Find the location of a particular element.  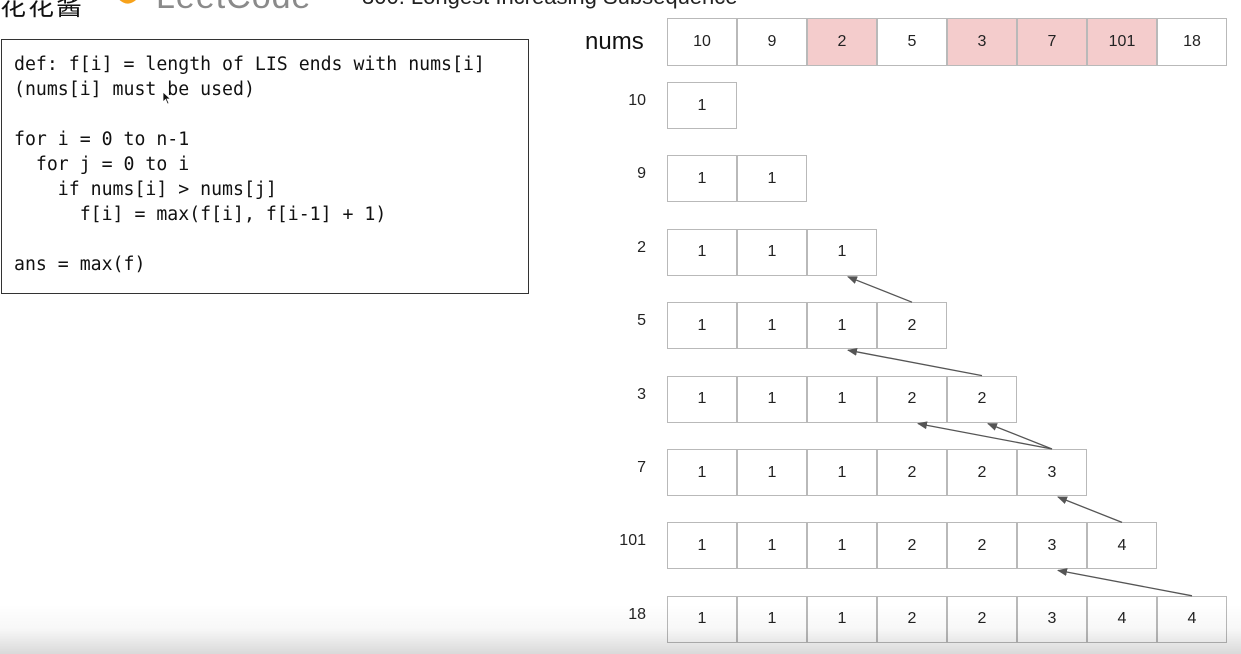

nums-cell: 5 is located at coordinates (912, 42).